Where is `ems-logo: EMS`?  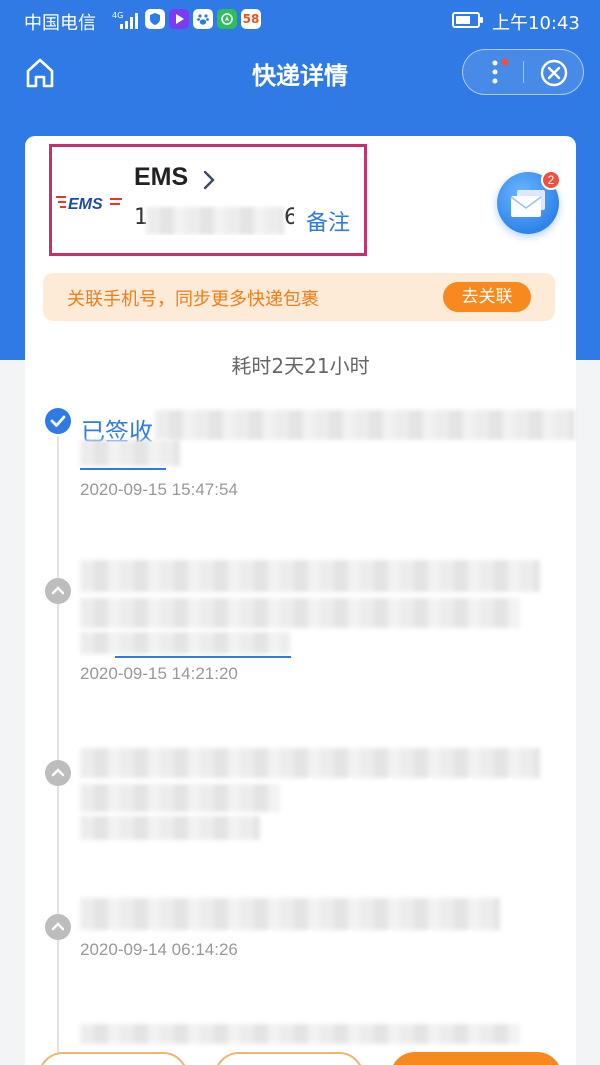
ems-logo: EMS is located at coordinates (89, 204).